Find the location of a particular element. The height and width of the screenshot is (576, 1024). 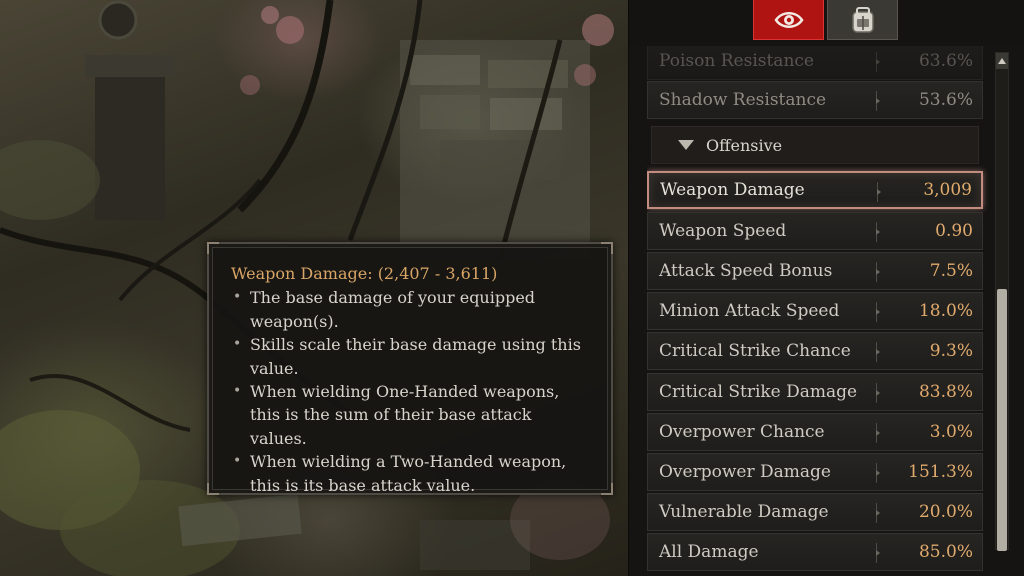

tooltip-title: Weapon Damage: (2,407 - 3,611) is located at coordinates (411, 273).